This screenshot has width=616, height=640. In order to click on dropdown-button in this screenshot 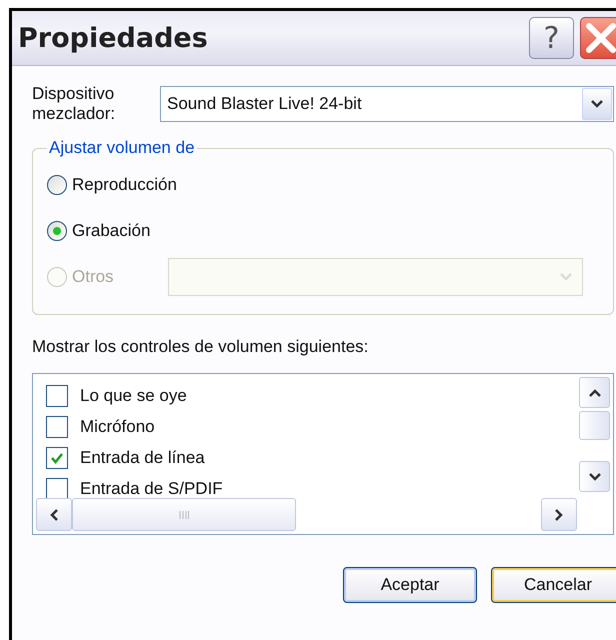, I will do `click(597, 104)`.